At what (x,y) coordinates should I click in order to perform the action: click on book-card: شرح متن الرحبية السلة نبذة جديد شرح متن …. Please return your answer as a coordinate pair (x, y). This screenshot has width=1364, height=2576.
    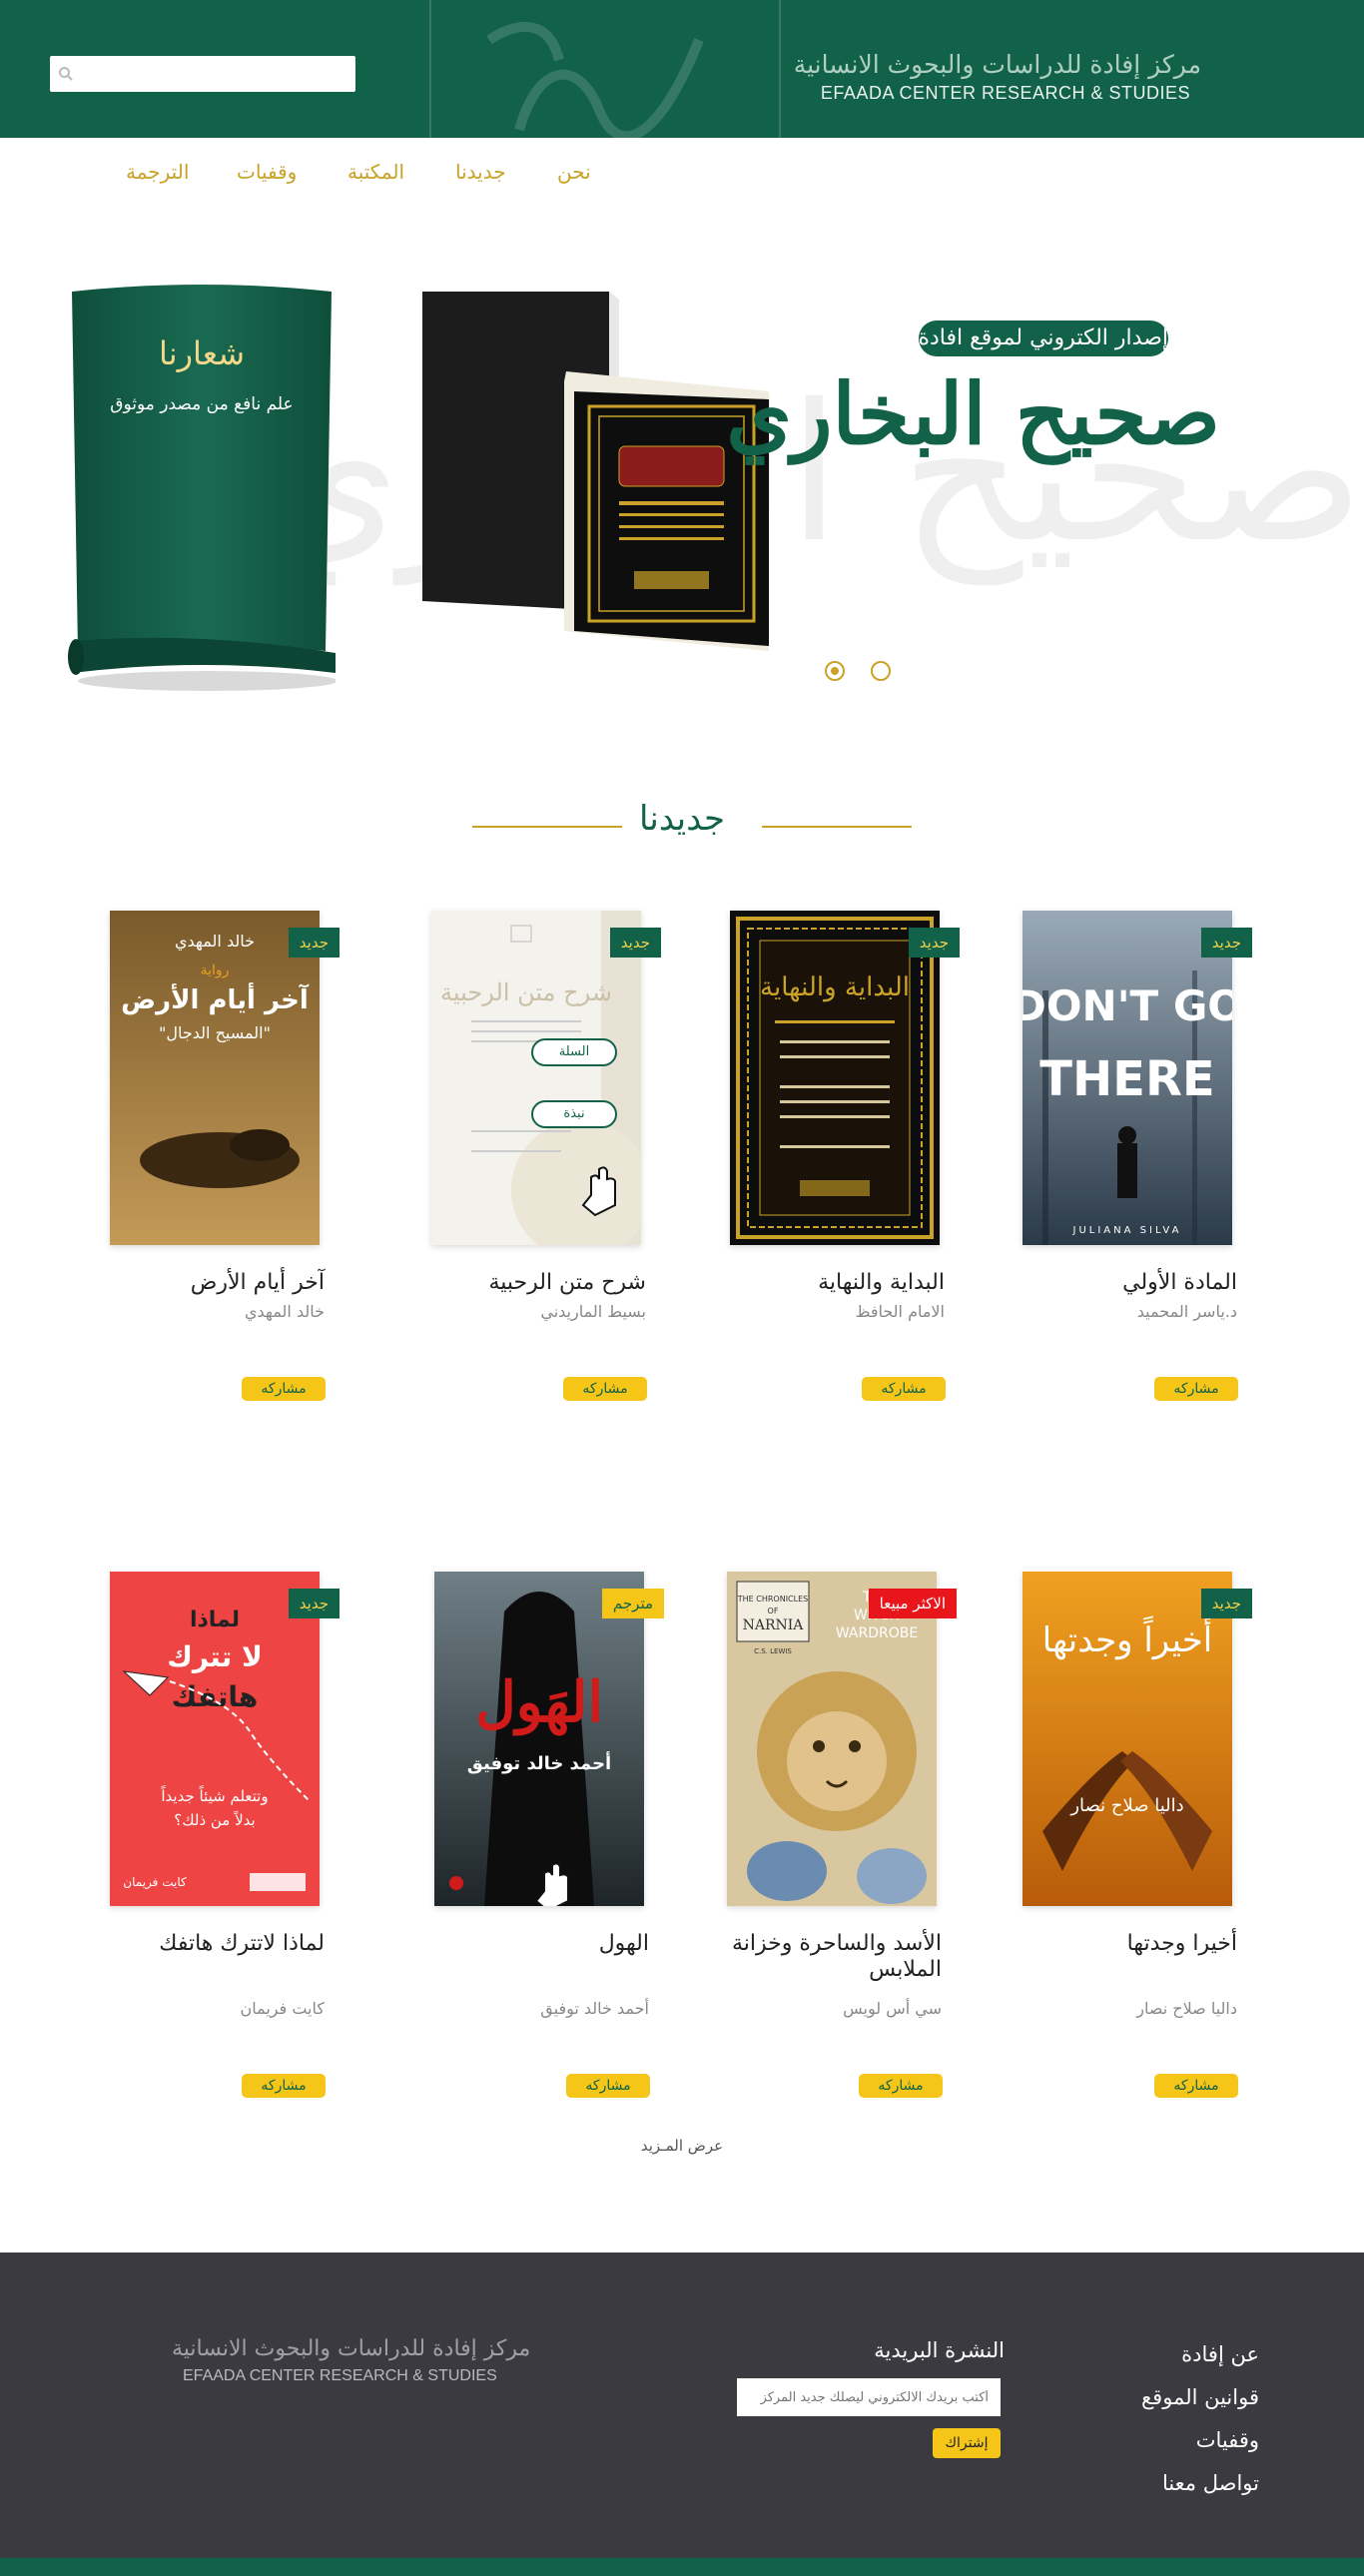
    Looking at the image, I should click on (546, 1165).